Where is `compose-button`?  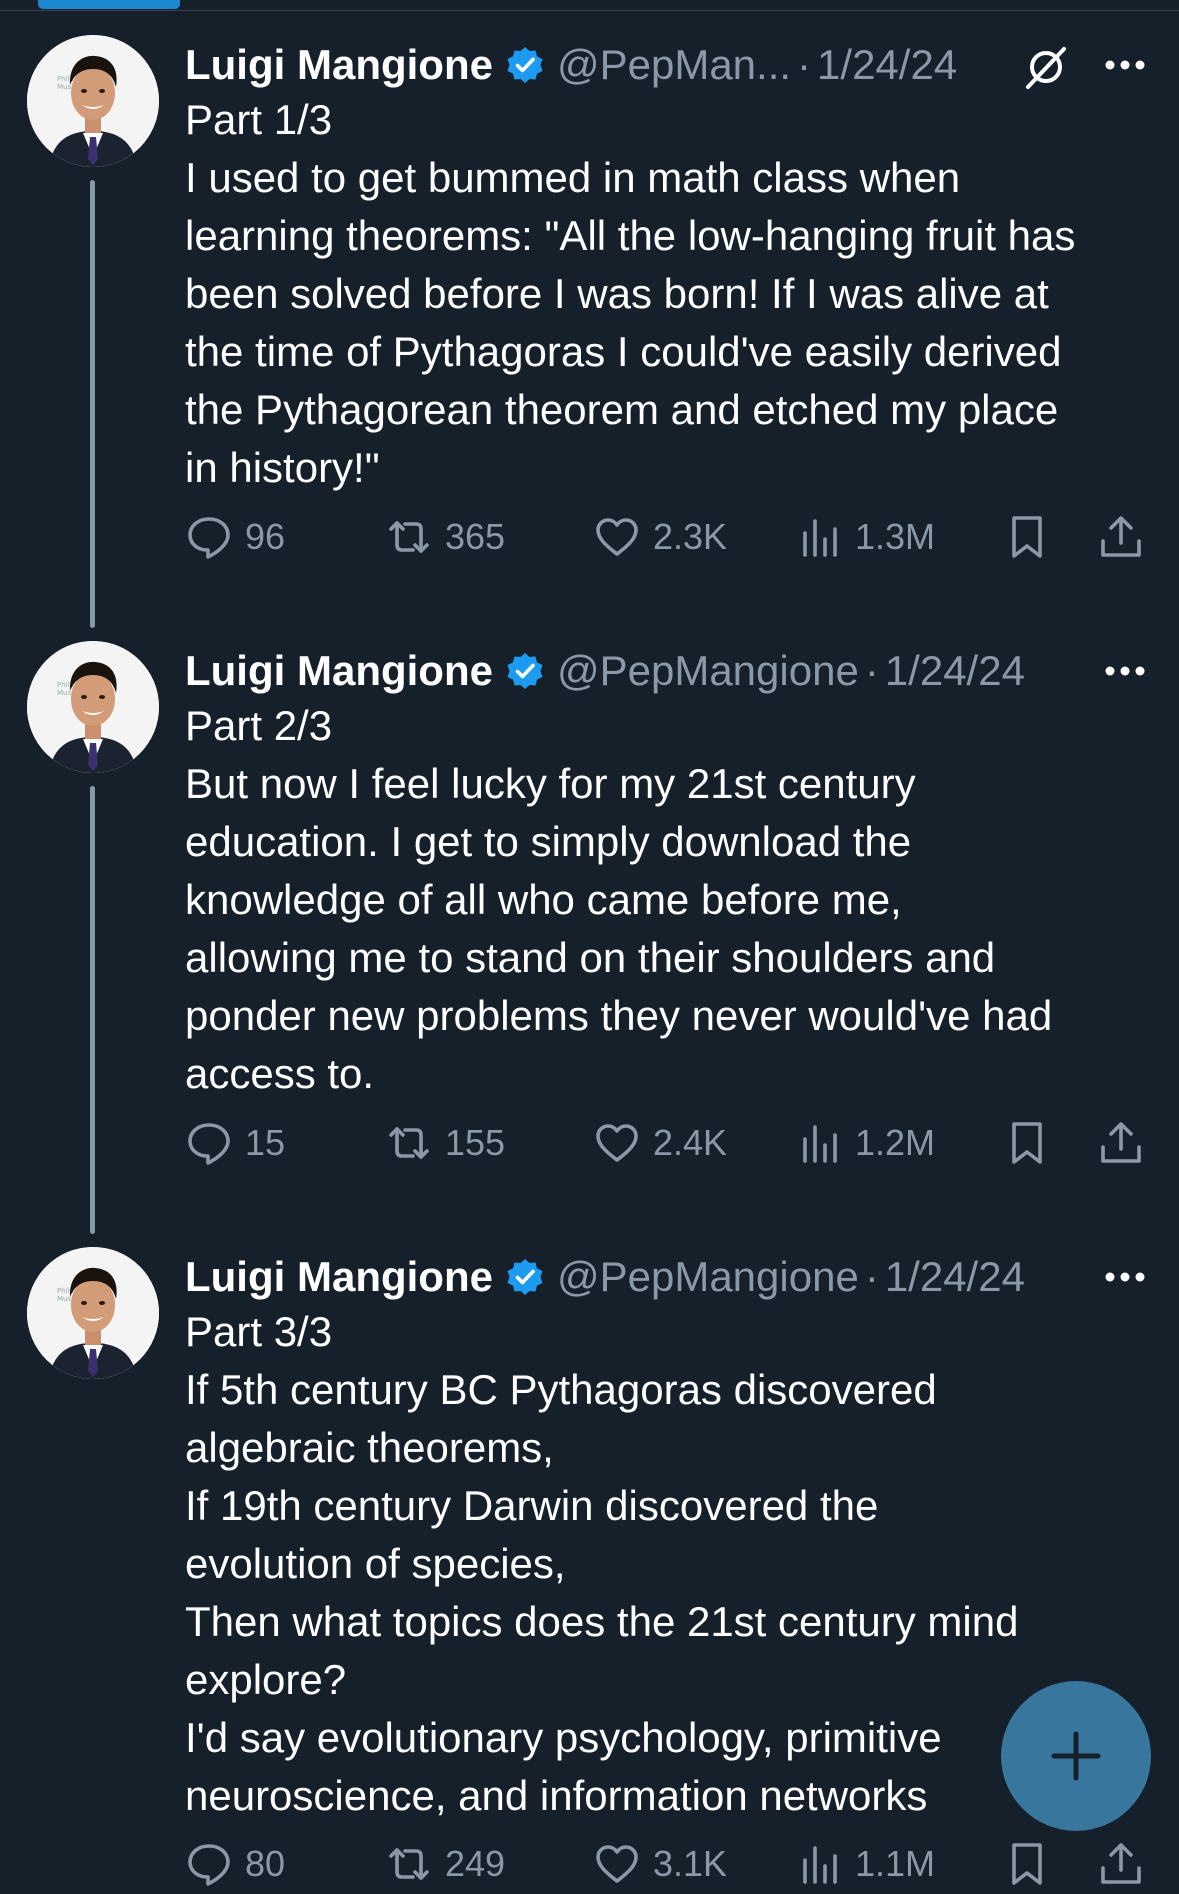 compose-button is located at coordinates (1076, 1756).